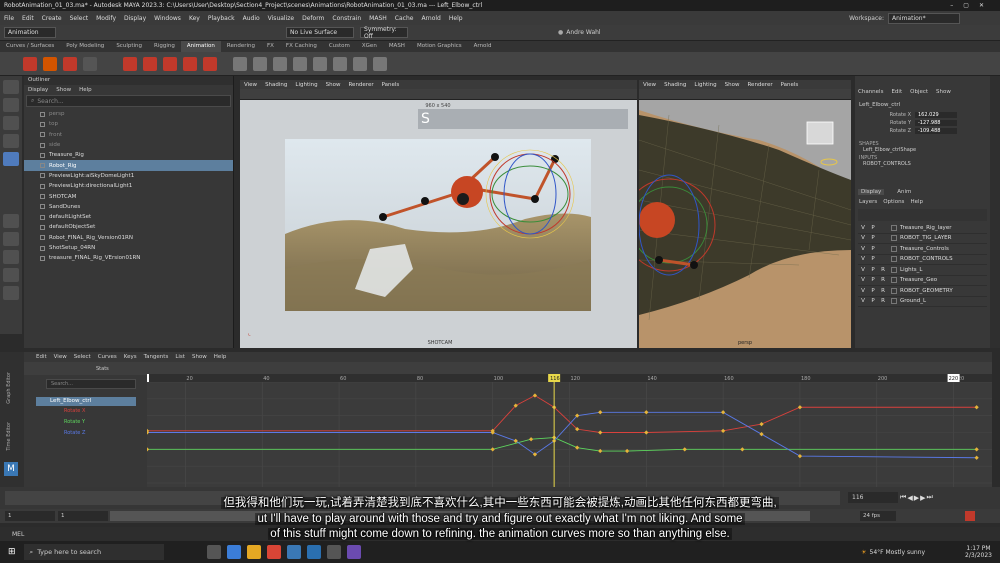 The height and width of the screenshot is (563, 1000). I want to click on menu-item: Cache, so click(404, 18).